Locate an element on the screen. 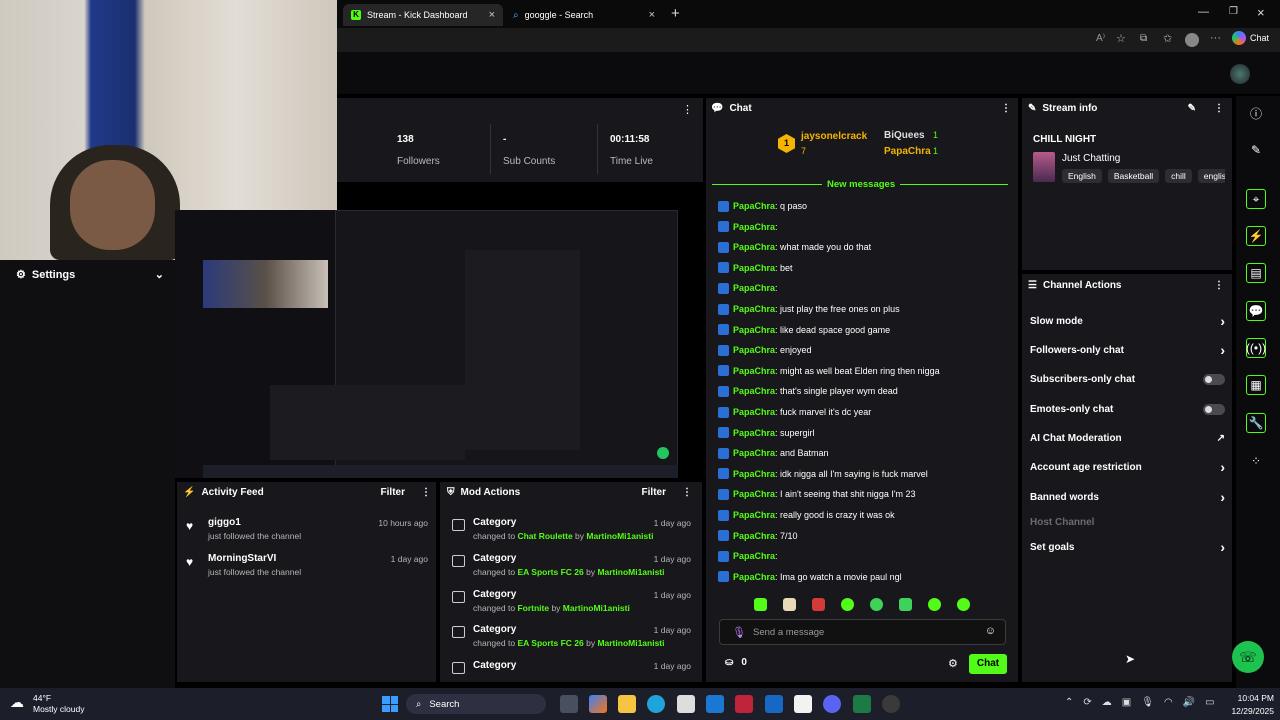 Image resolution: width=1280 pixels, height=720 pixels. stream-info-menu-icon: ⋮ is located at coordinates (1219, 108).